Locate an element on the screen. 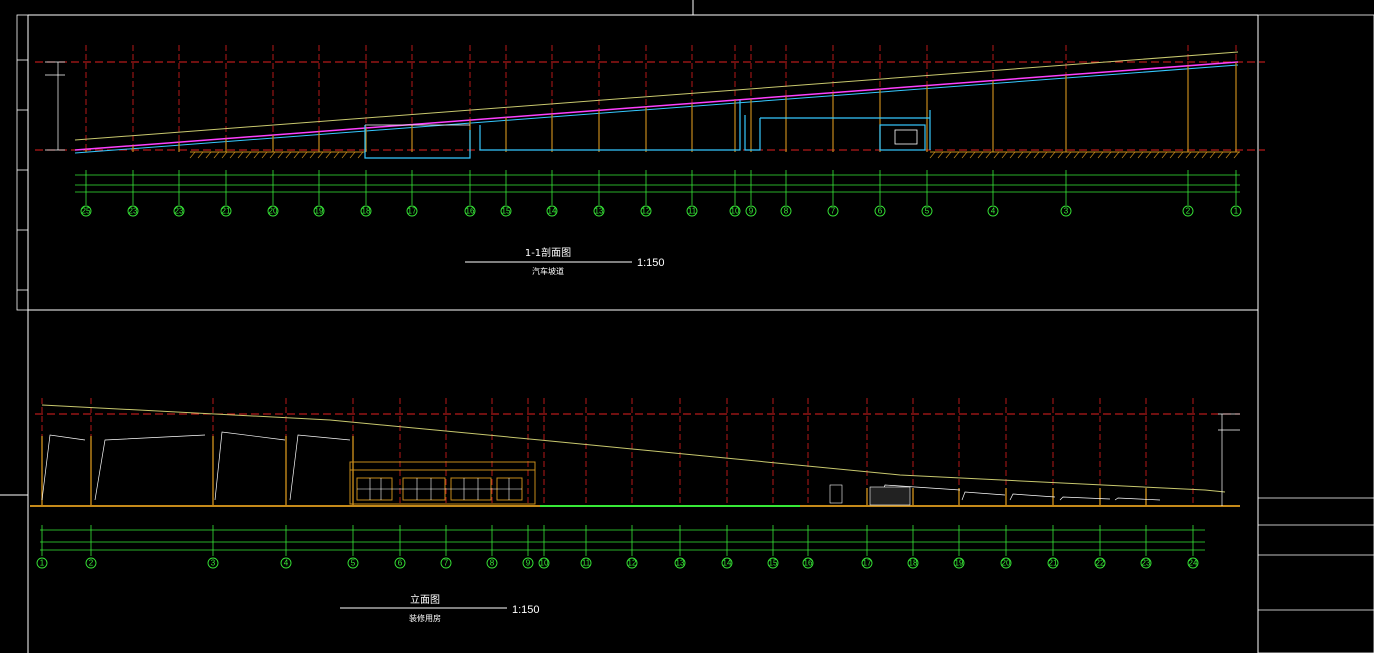 The image size is (1374, 653). elevation-axis-label: 21 is located at coordinates (1053, 563).